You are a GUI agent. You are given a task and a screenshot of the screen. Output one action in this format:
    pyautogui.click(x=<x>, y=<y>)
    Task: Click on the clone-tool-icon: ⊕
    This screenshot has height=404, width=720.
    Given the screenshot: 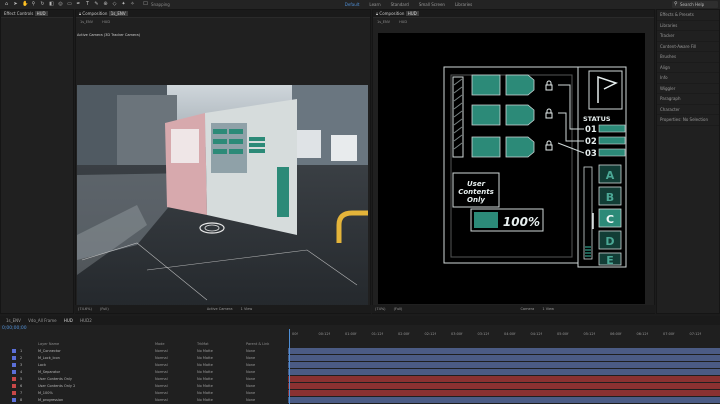 What is the action you would take?
    pyautogui.click(x=105, y=4)
    